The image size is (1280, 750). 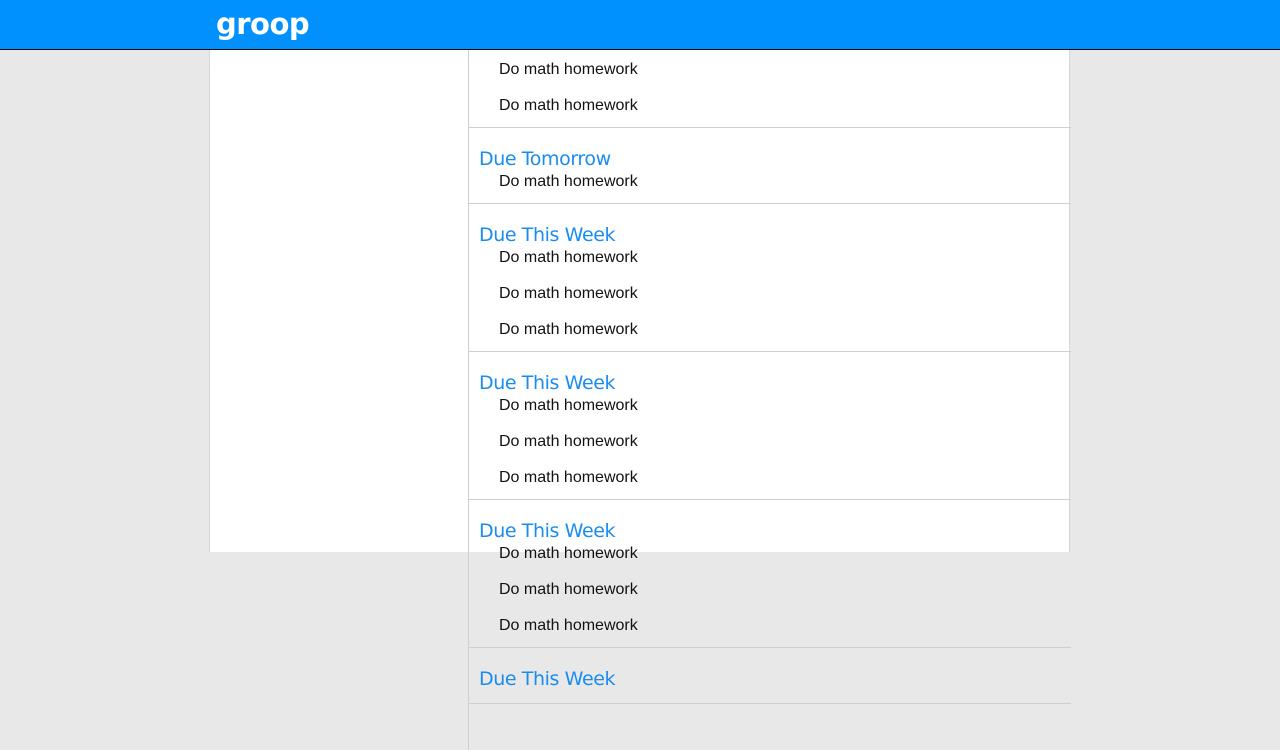 What do you see at coordinates (770, 166) in the screenshot?
I see `task-group: Due Tomorrow Do math homework` at bounding box center [770, 166].